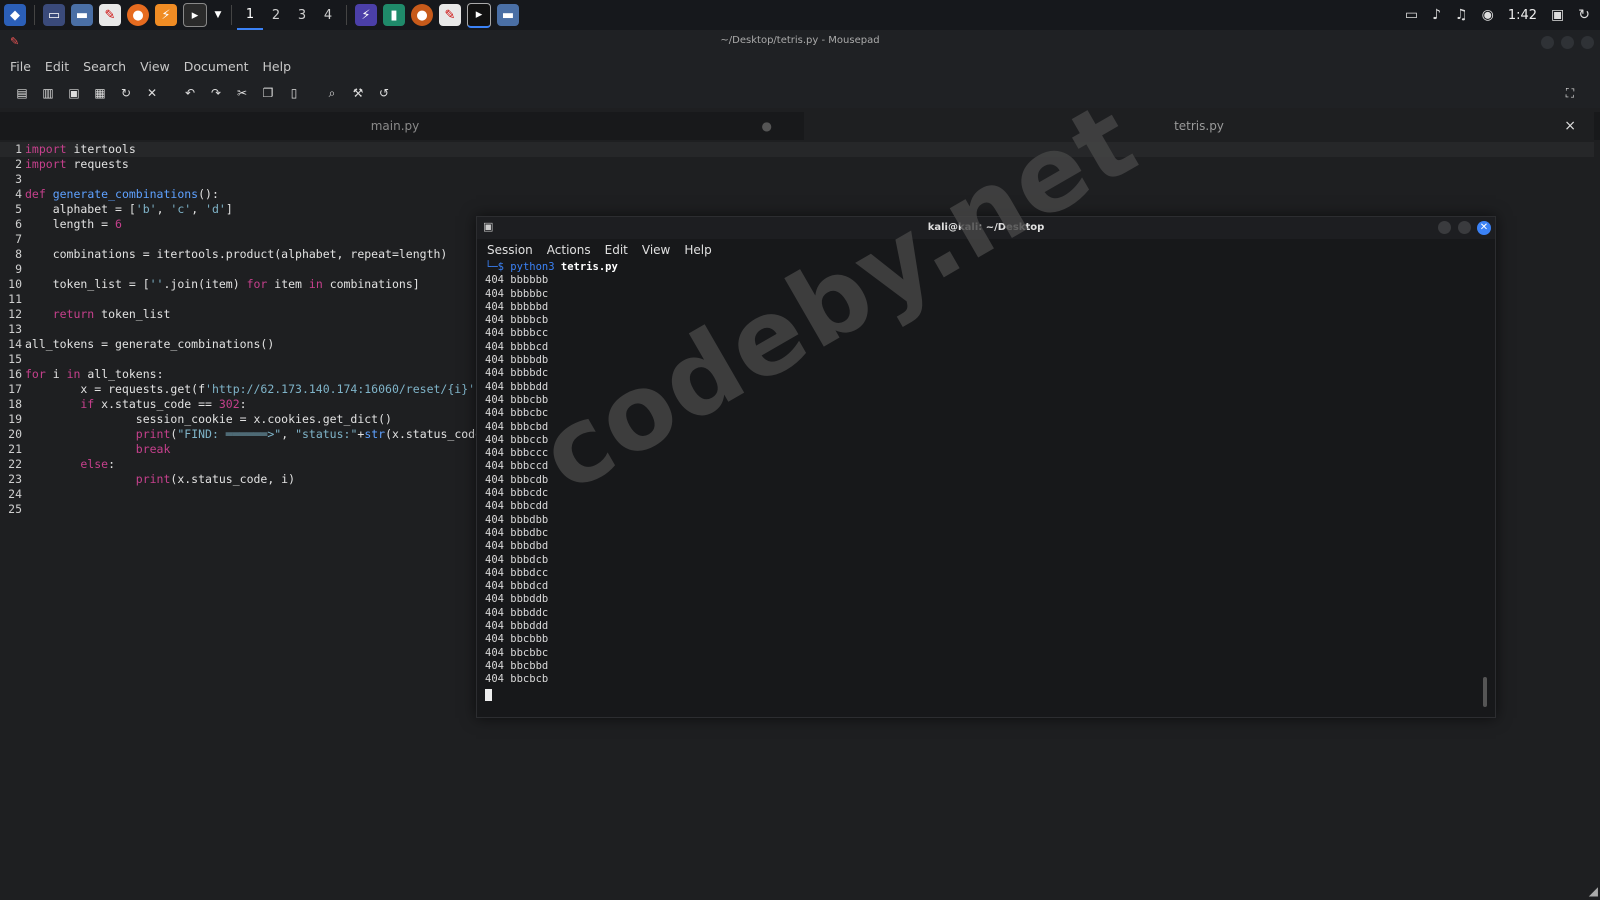 This screenshot has height=900, width=1600. I want to click on reload-icon: ↻, so click(126, 93).